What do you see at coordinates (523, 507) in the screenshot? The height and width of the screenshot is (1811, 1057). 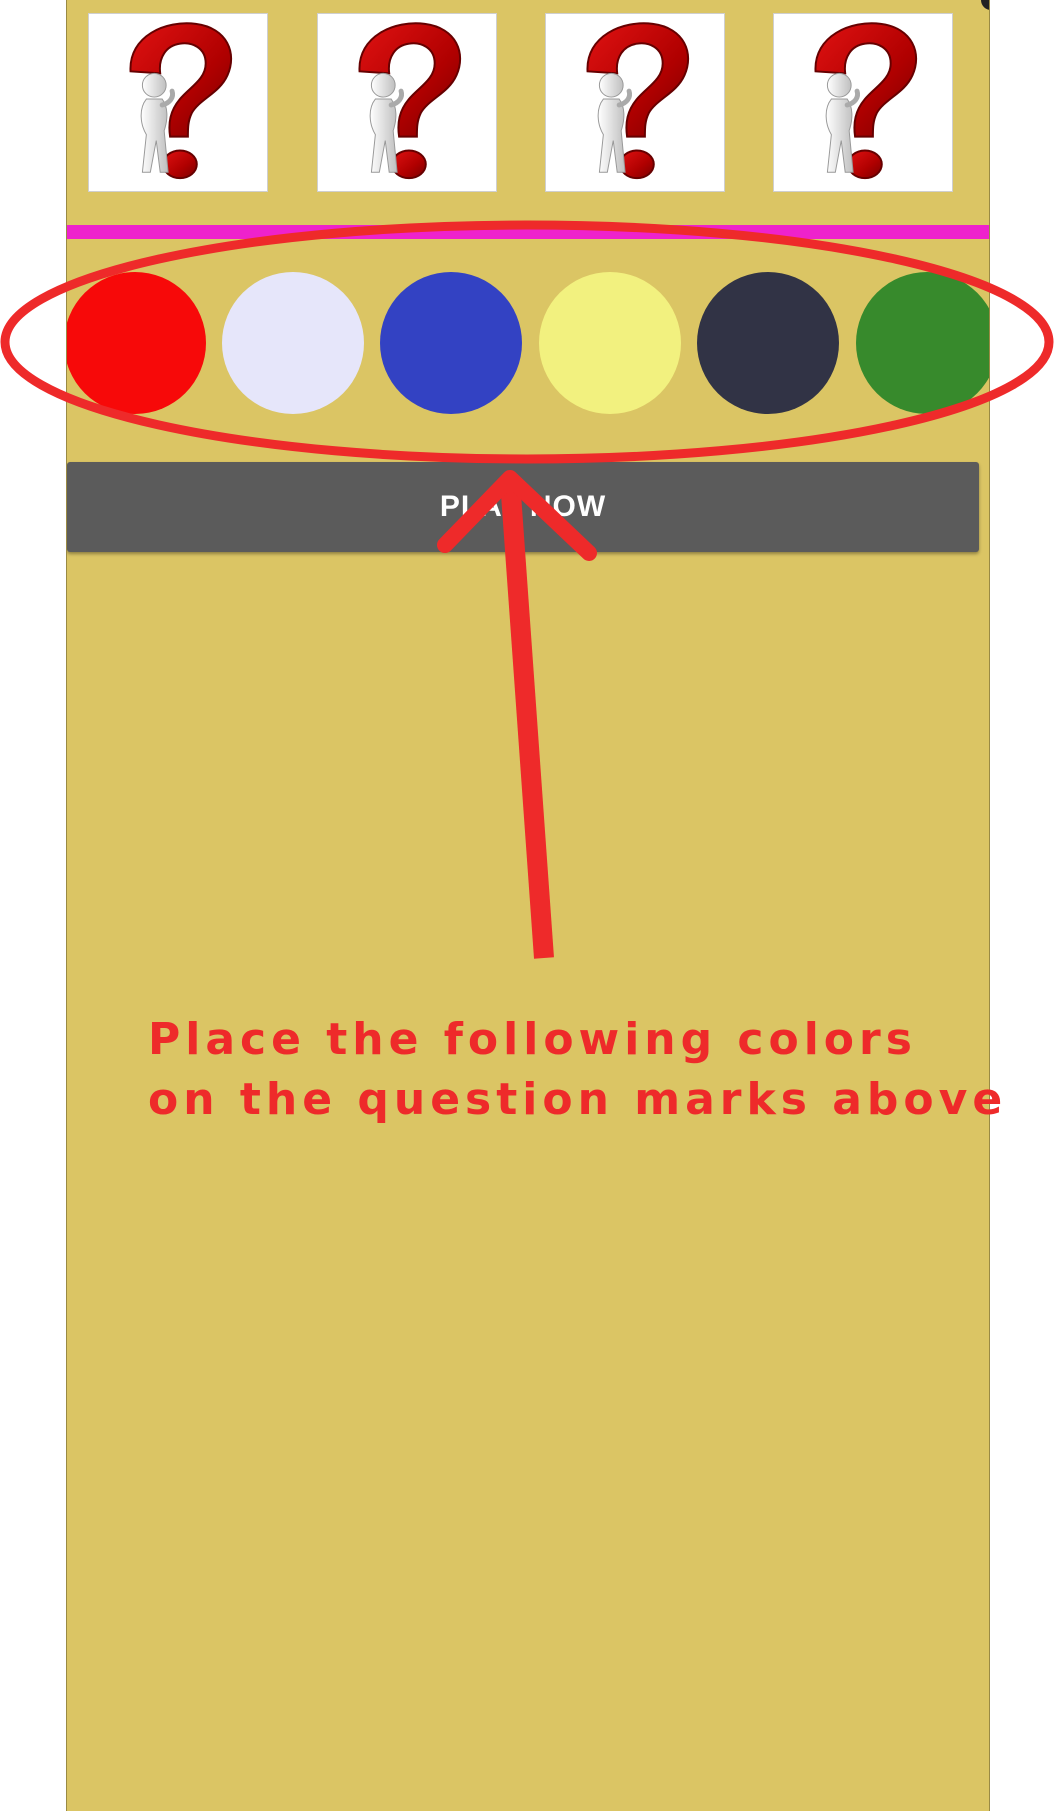 I see `play-now-button: PLAY NOW` at bounding box center [523, 507].